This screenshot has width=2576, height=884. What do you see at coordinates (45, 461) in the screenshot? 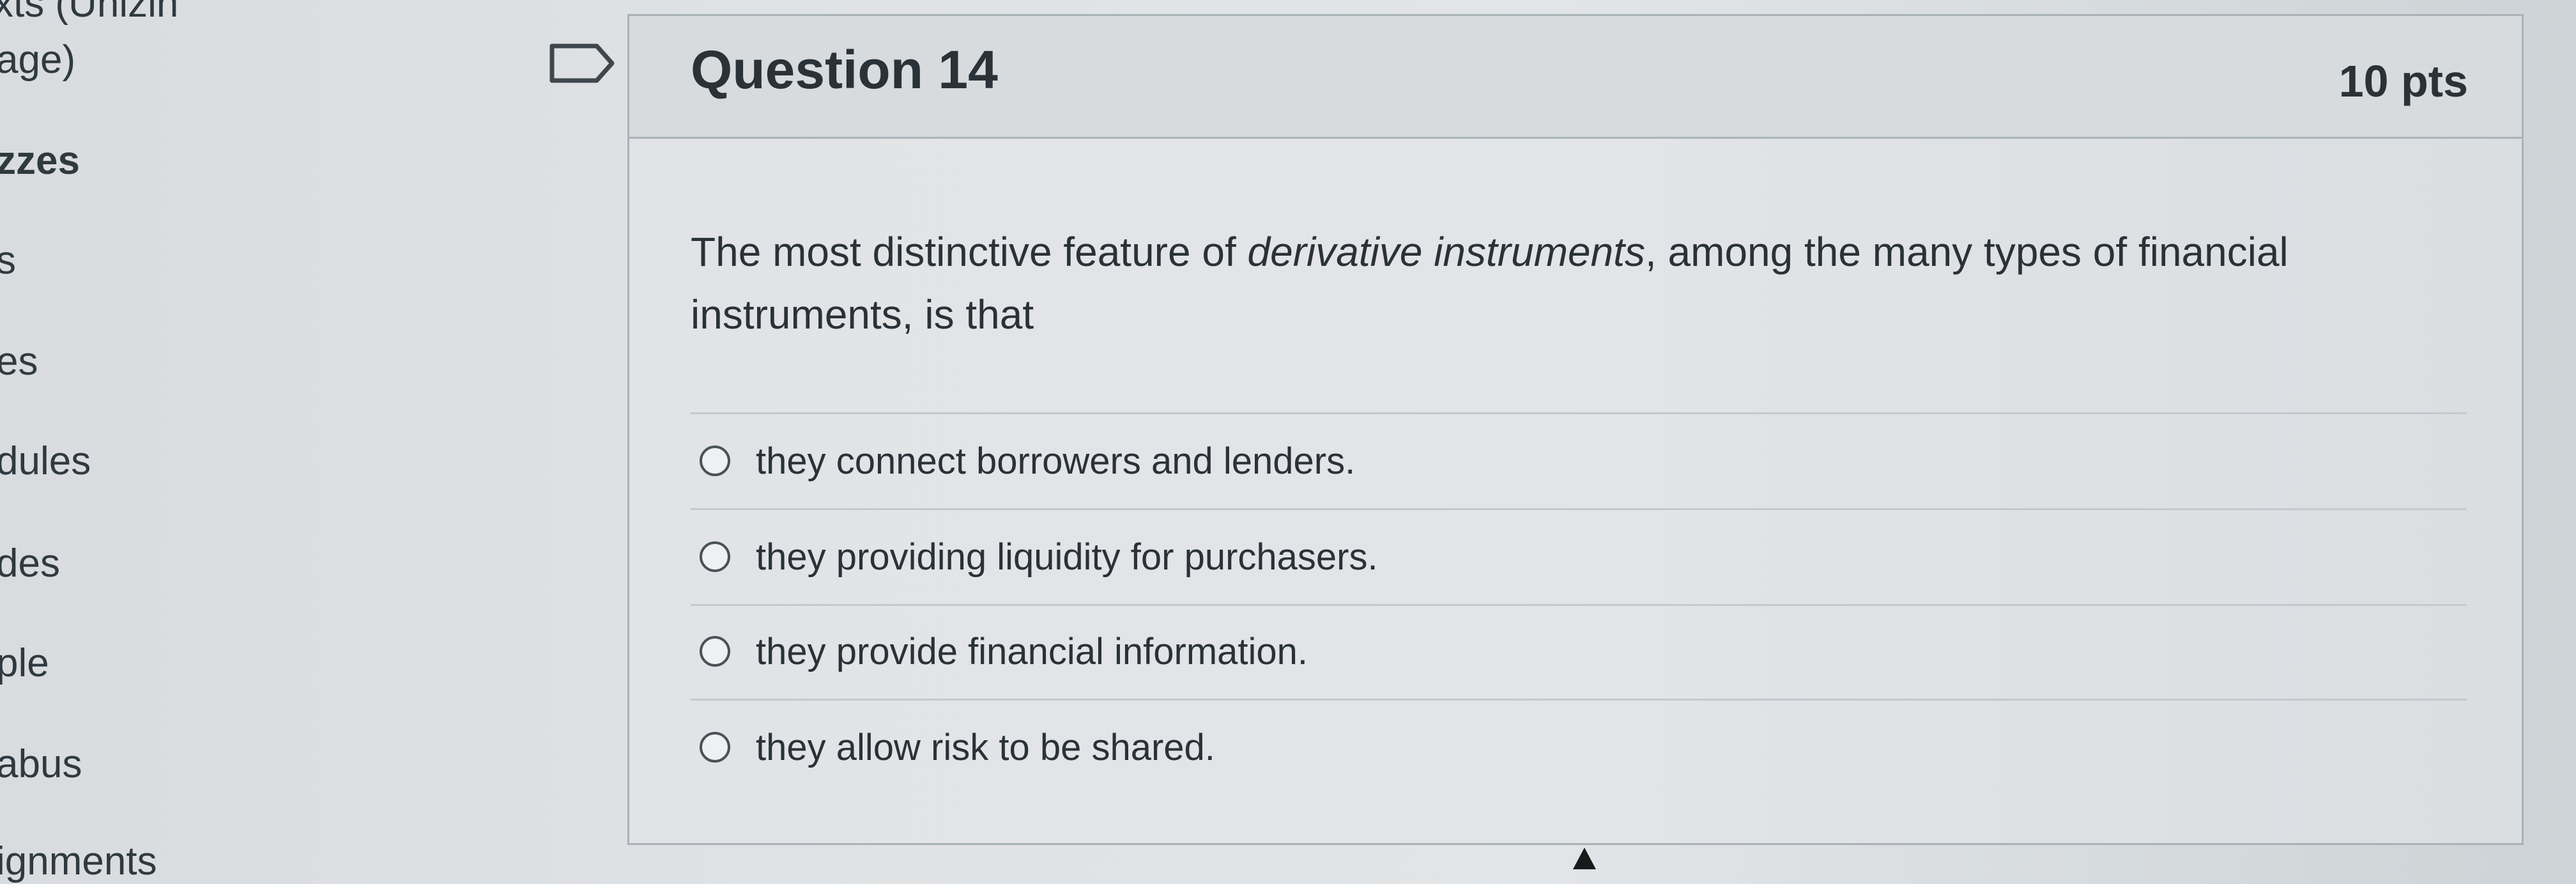
I see `sidebar-item-modules: dules` at bounding box center [45, 461].